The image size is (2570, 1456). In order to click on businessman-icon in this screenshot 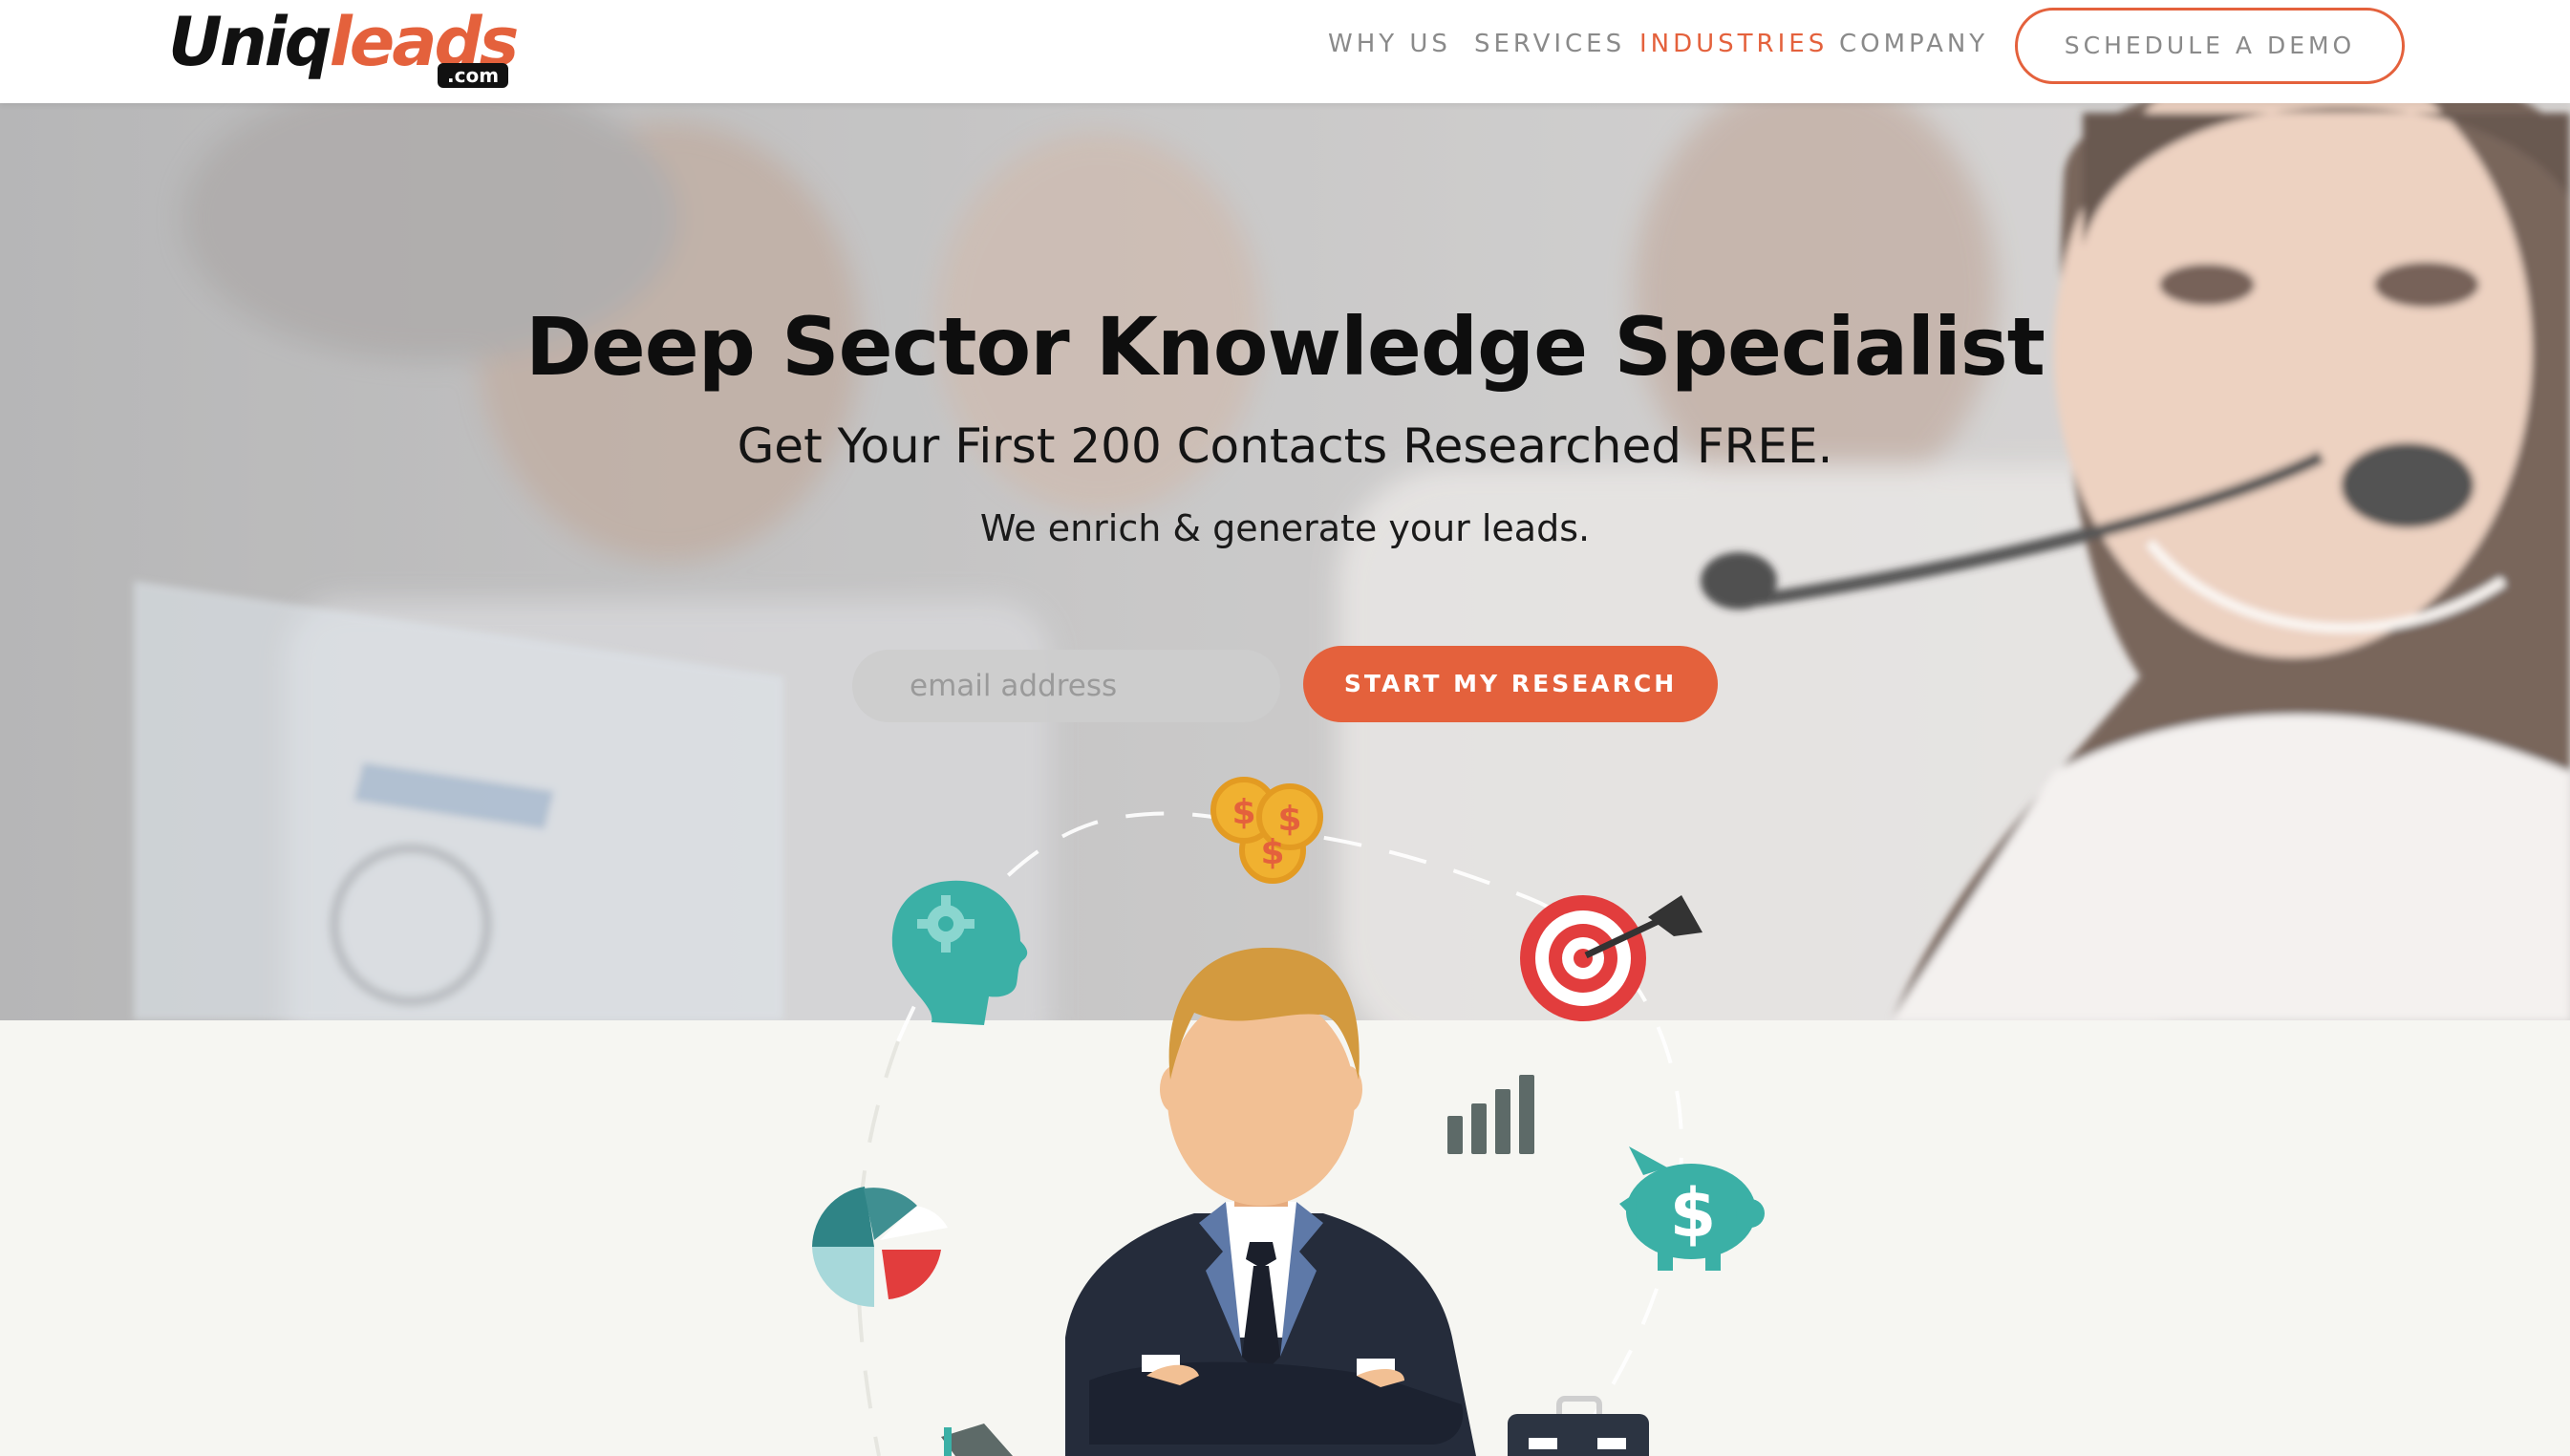, I will do `click(1270, 1202)`.